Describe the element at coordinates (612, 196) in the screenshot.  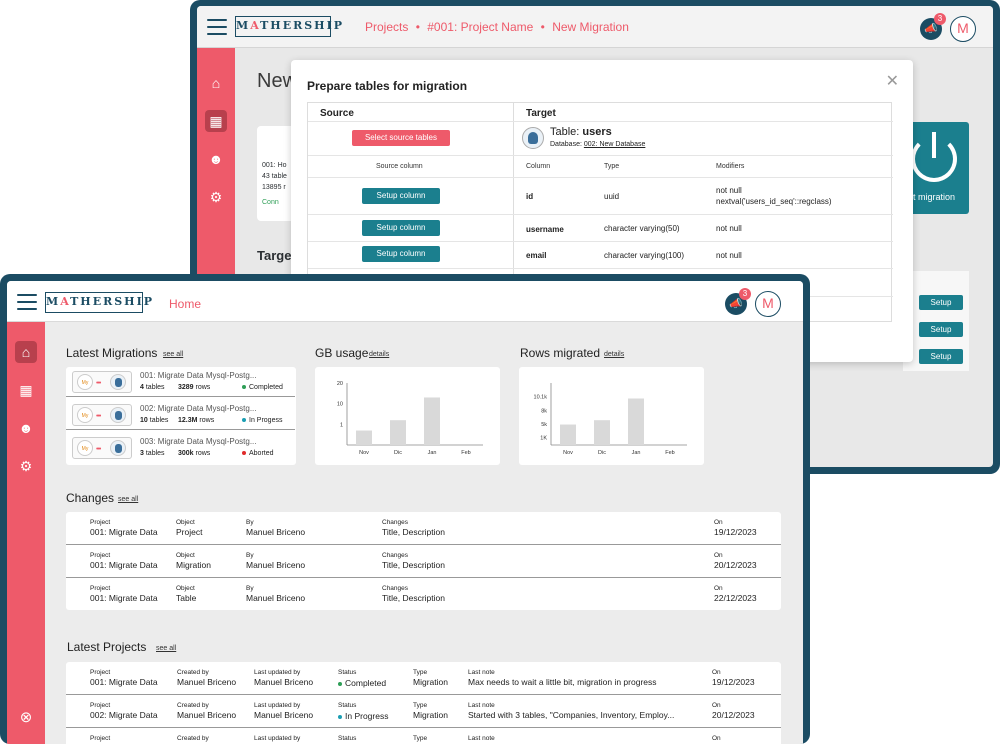
I see `column-type: uuid` at that location.